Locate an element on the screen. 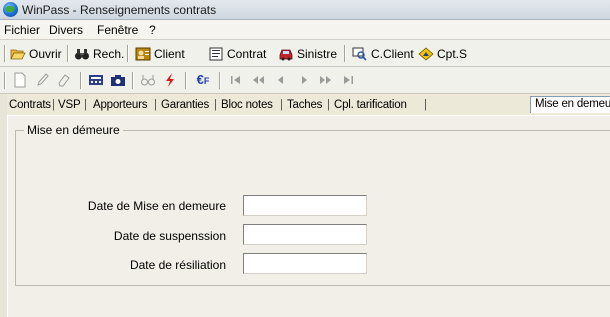 This screenshot has width=610, height=317. search-button: Rech. is located at coordinates (99, 53).